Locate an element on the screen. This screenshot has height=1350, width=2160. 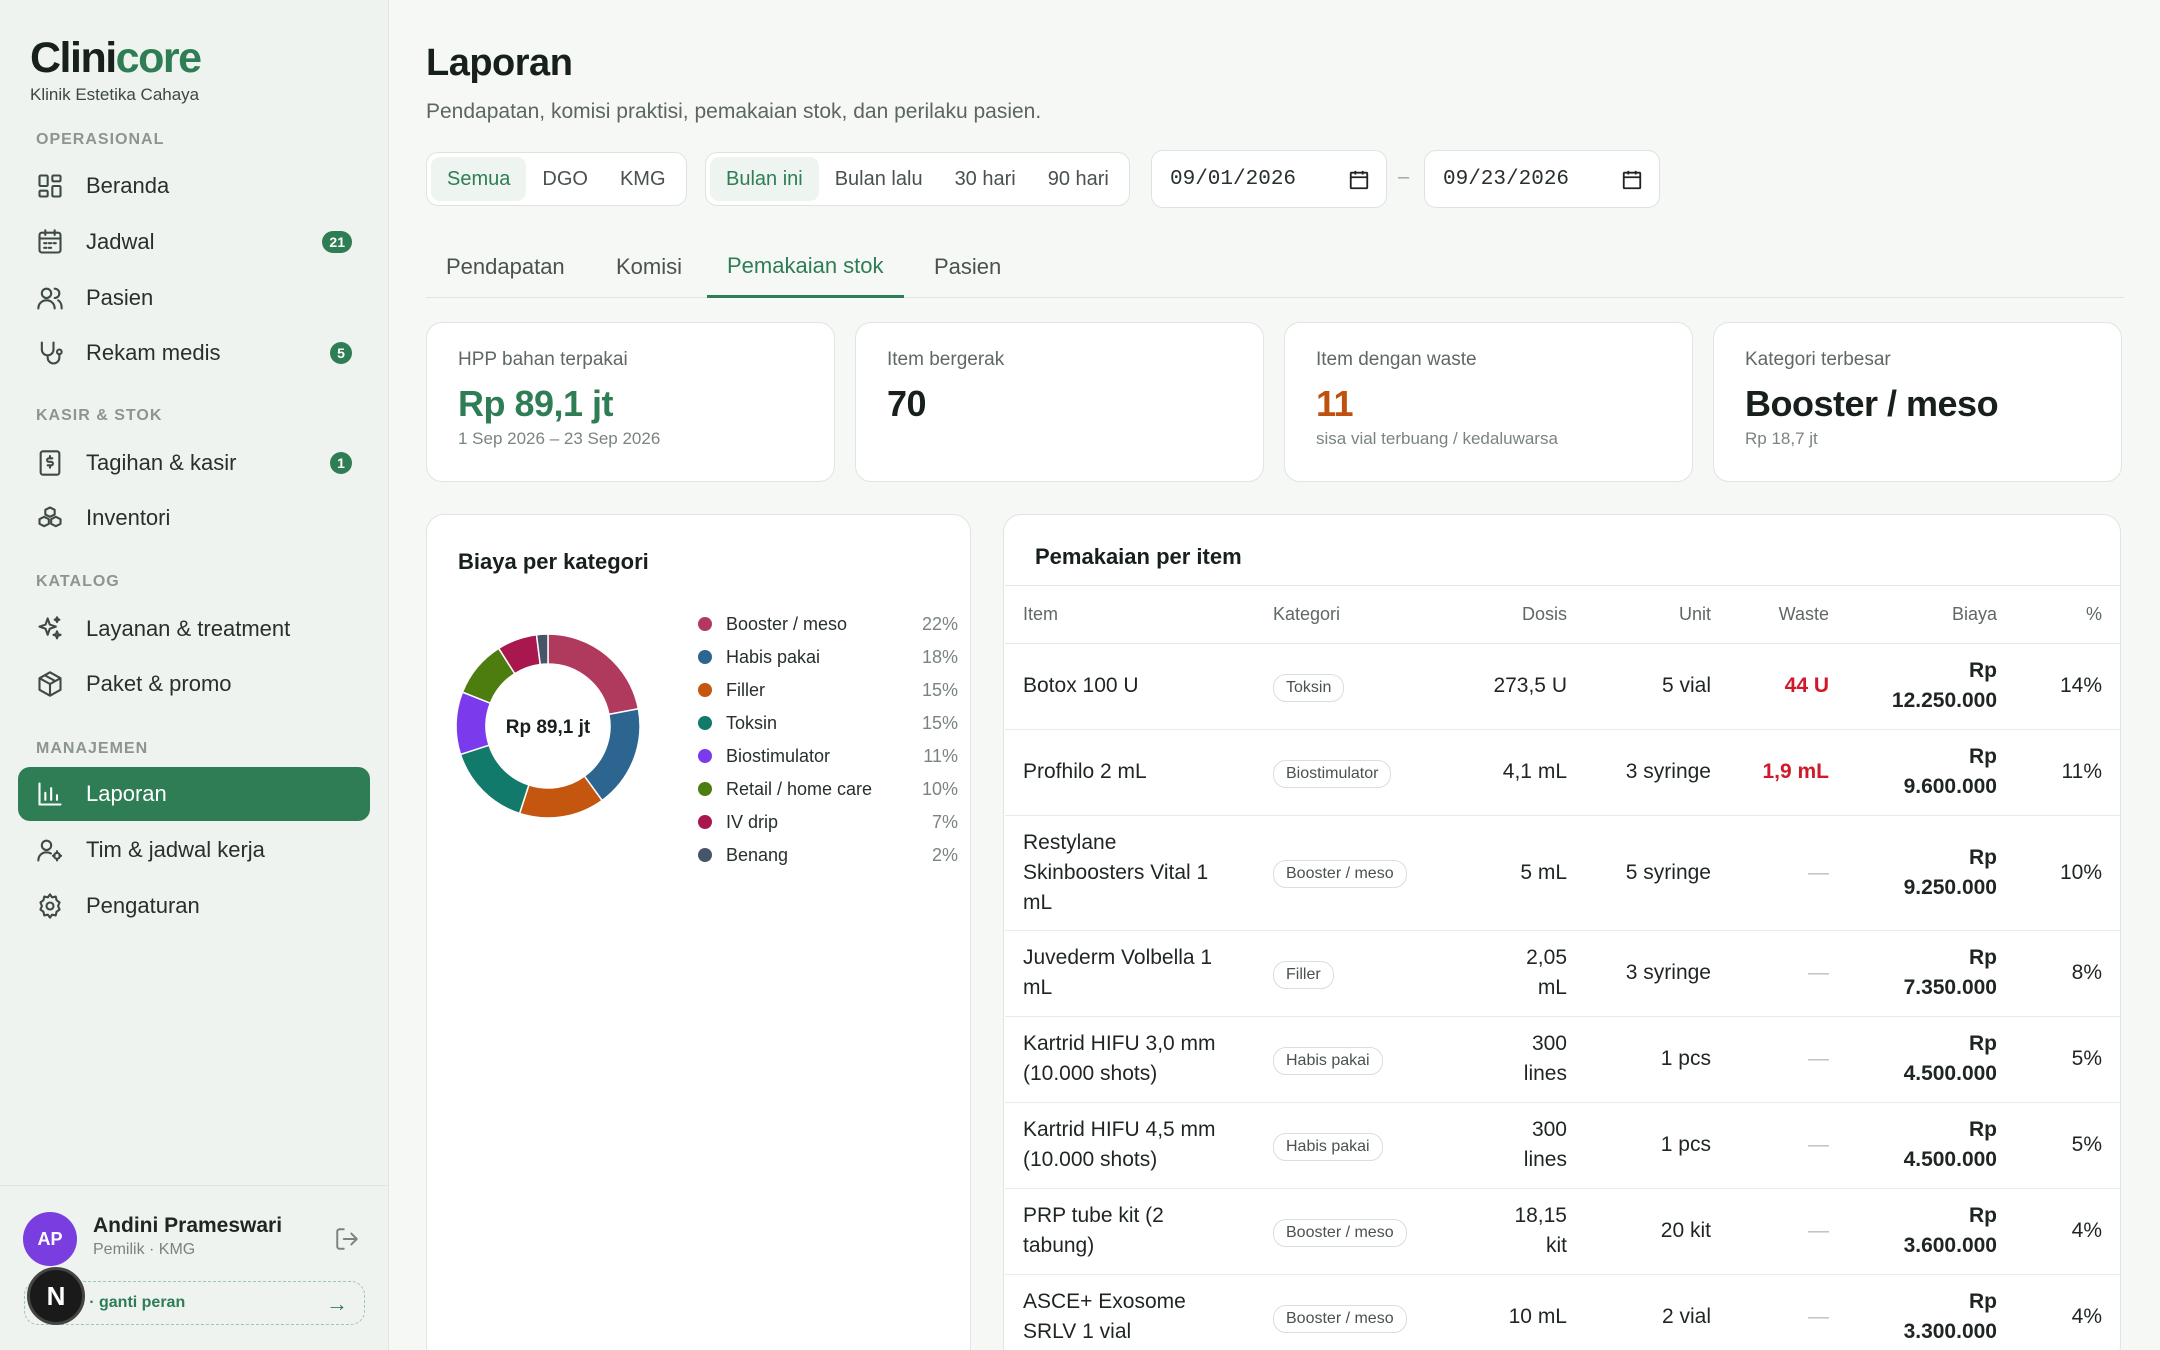
sidebar-item-jadwal: Jadwal 21 is located at coordinates (194, 242).